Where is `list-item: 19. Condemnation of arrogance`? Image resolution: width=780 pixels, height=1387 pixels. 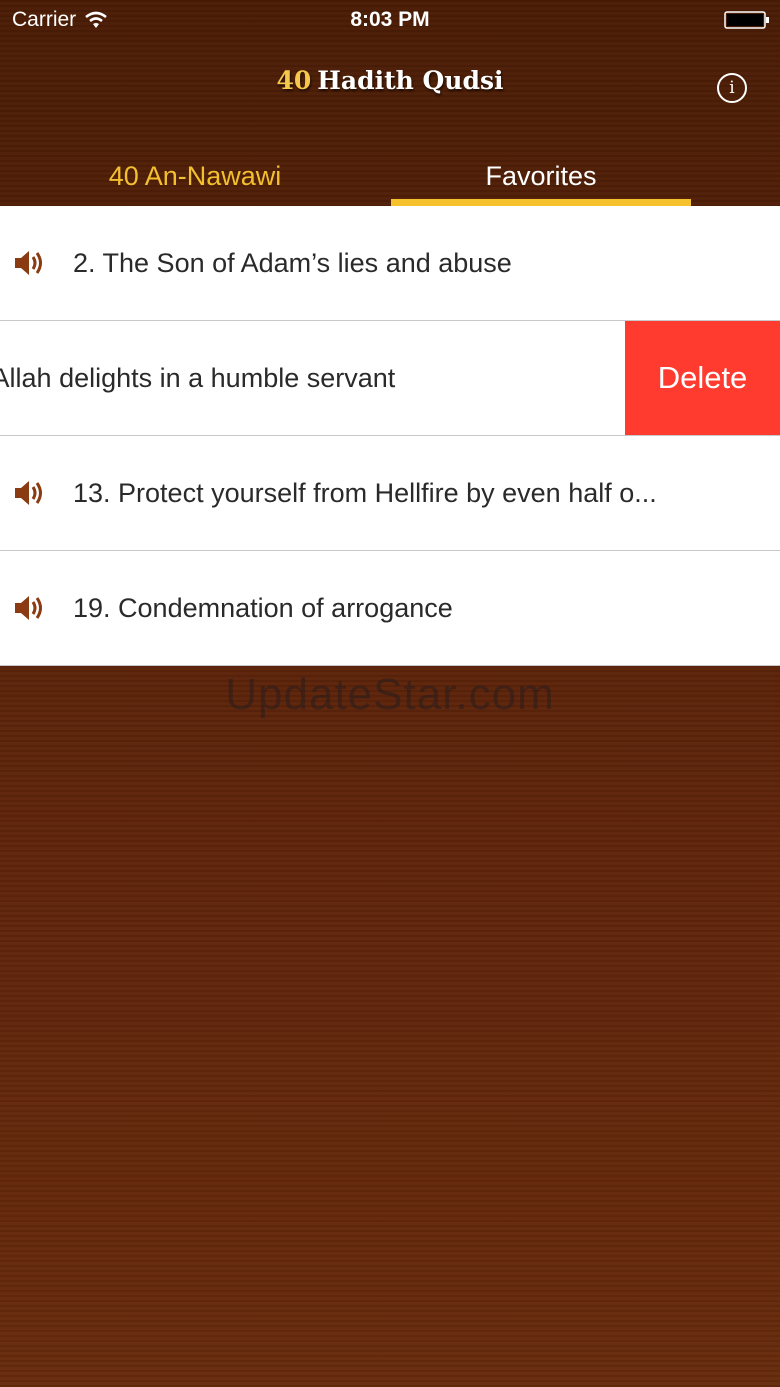
list-item: 19. Condemnation of arrogance is located at coordinates (390, 608).